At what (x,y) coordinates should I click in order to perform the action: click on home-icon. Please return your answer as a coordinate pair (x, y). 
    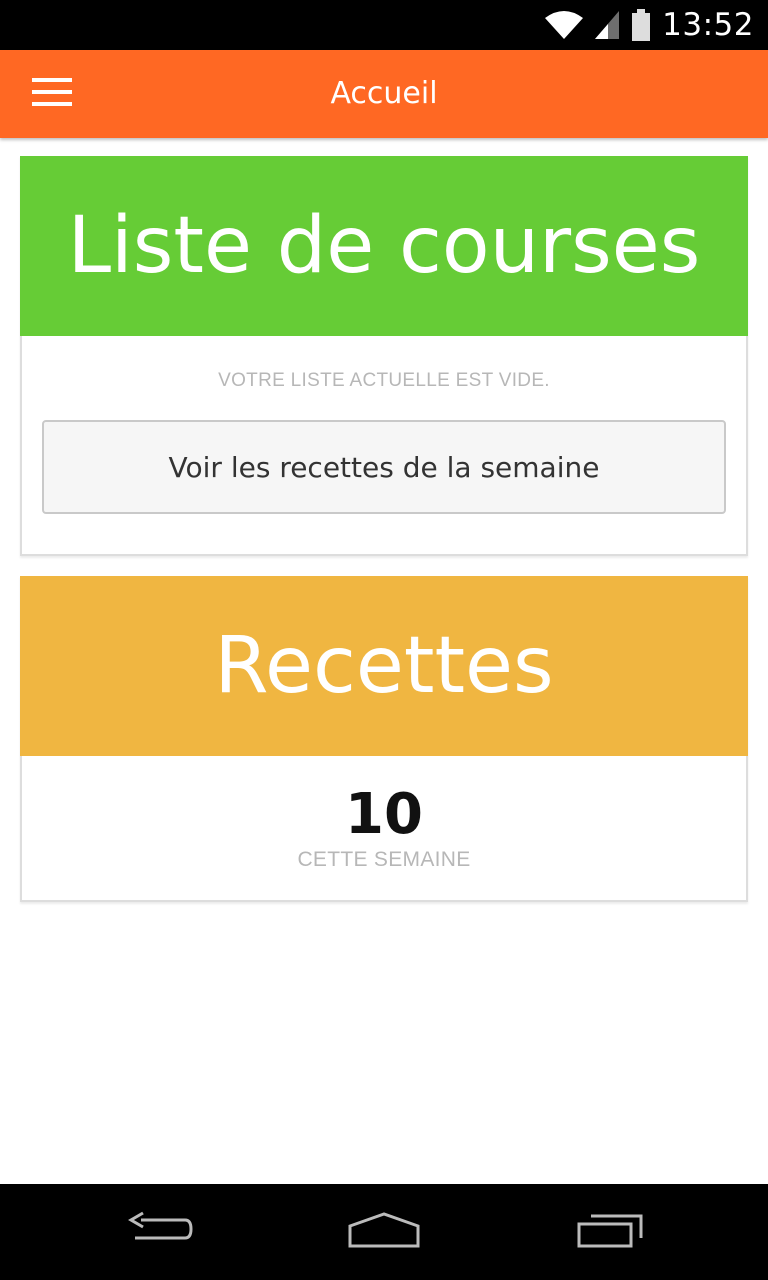
    Looking at the image, I should click on (384, 1232).